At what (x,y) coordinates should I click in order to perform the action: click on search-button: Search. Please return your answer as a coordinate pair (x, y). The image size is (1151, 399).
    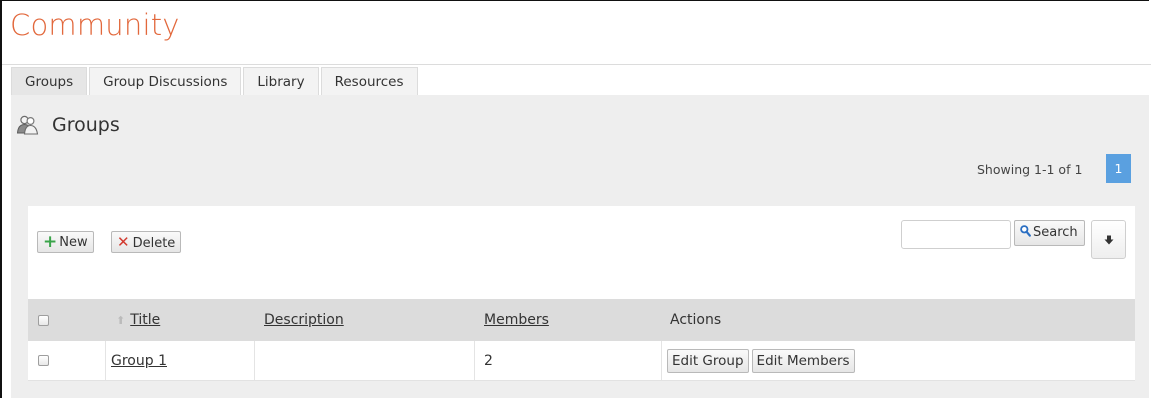
    Looking at the image, I should click on (1049, 233).